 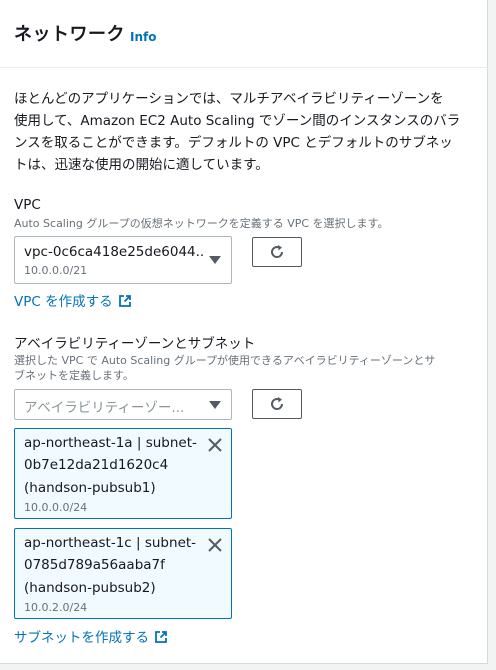 I want to click on subnet-token-line: ap-northeast-1c | subnet-, so click(x=110, y=543).